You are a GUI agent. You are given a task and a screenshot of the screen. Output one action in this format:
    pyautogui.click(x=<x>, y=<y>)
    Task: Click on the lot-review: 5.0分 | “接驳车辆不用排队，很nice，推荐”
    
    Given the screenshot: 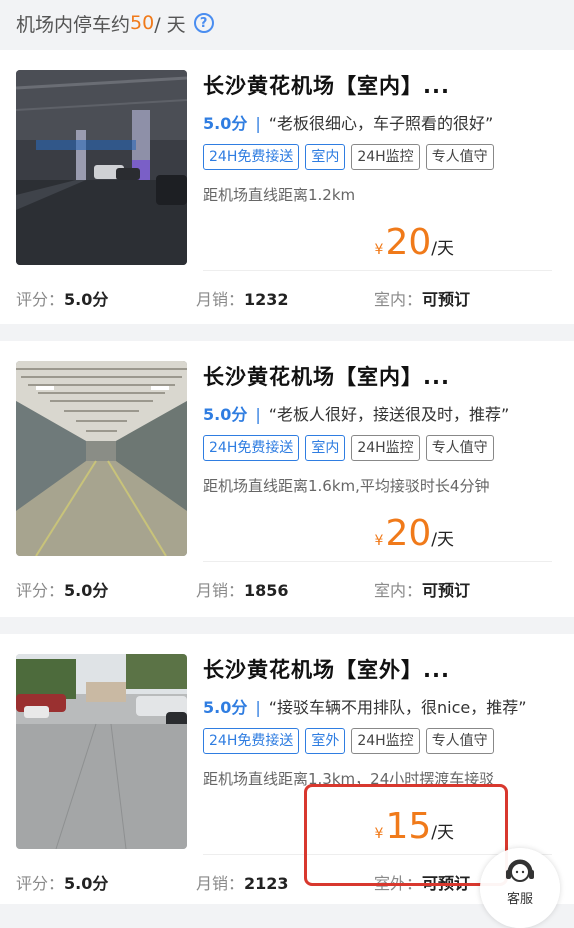 What is the action you would take?
    pyautogui.click(x=365, y=706)
    